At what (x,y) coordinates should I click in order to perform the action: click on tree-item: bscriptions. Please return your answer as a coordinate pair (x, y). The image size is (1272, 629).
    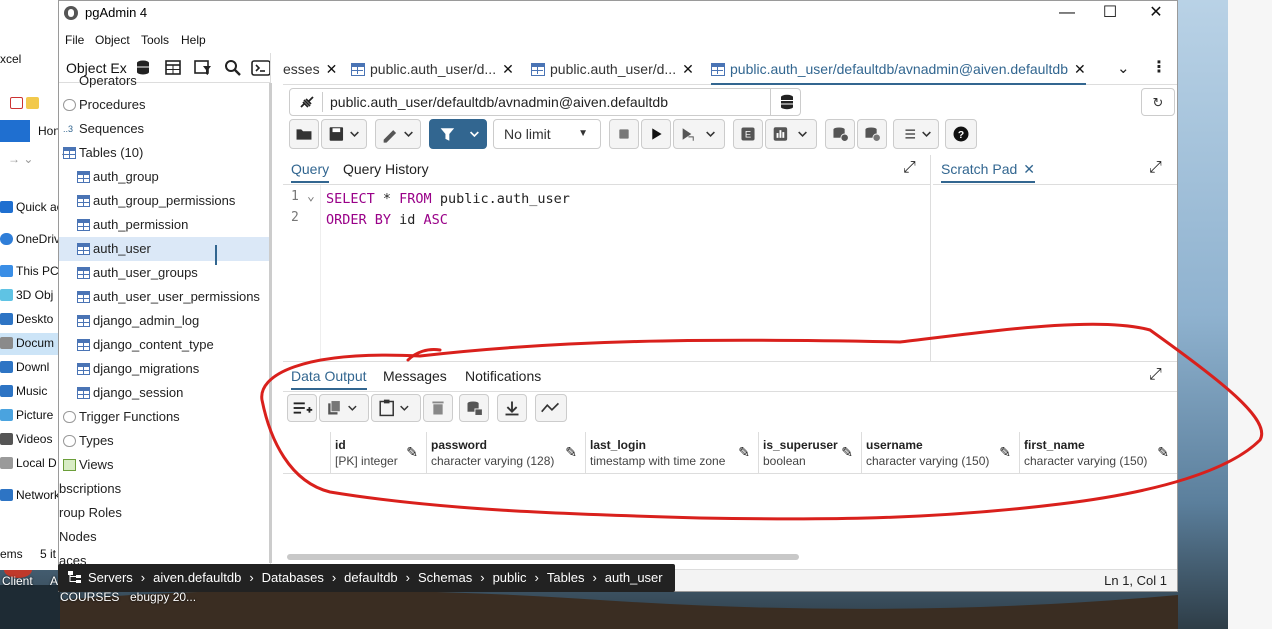
    Looking at the image, I should click on (164, 489).